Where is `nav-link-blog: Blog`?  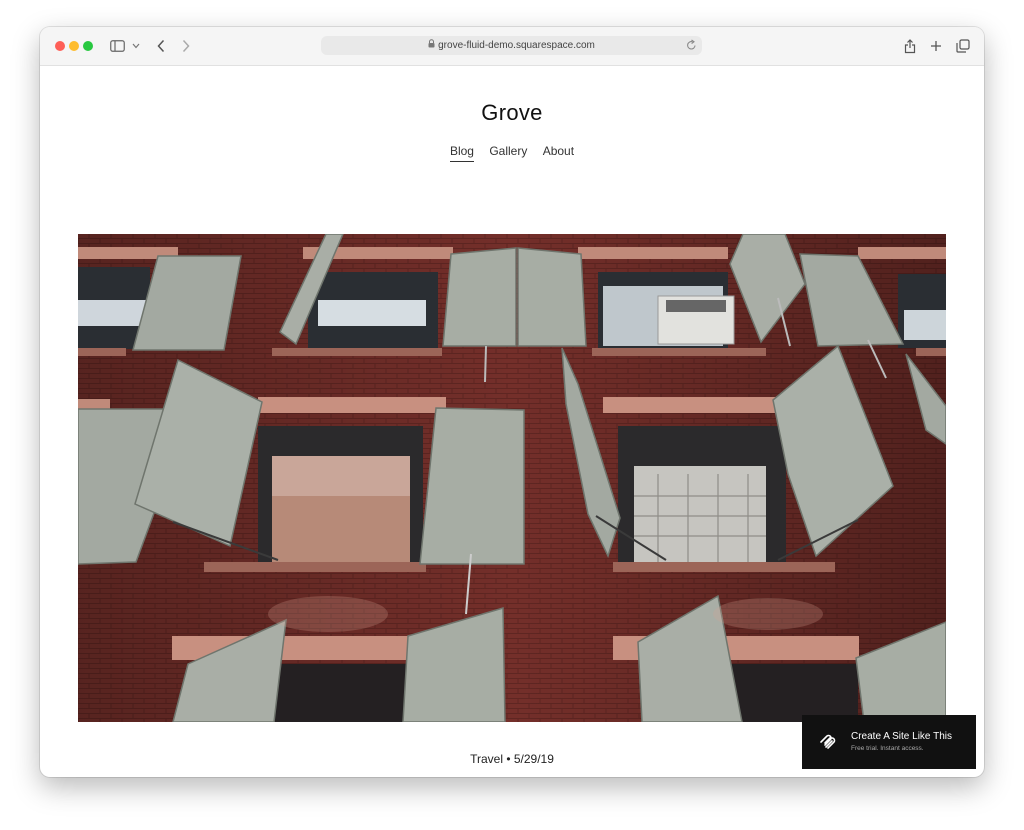 nav-link-blog: Blog is located at coordinates (461, 153).